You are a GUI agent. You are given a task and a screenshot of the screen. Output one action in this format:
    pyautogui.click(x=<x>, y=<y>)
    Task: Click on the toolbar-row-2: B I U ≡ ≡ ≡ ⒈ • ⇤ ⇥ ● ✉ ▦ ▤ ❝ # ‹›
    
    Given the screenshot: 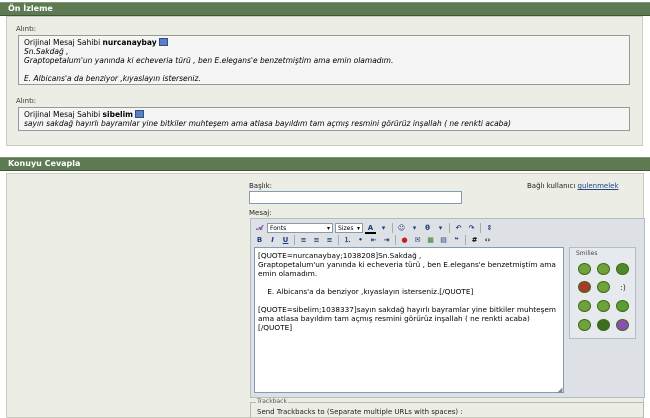 What is the action you would take?
    pyautogui.click(x=373, y=240)
    